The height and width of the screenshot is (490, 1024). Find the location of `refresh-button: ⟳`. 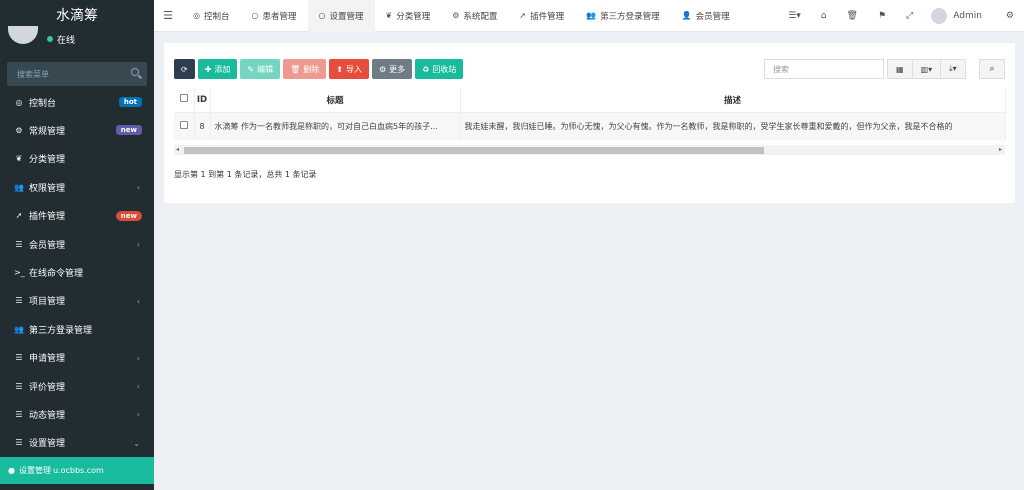

refresh-button: ⟳ is located at coordinates (184, 69).